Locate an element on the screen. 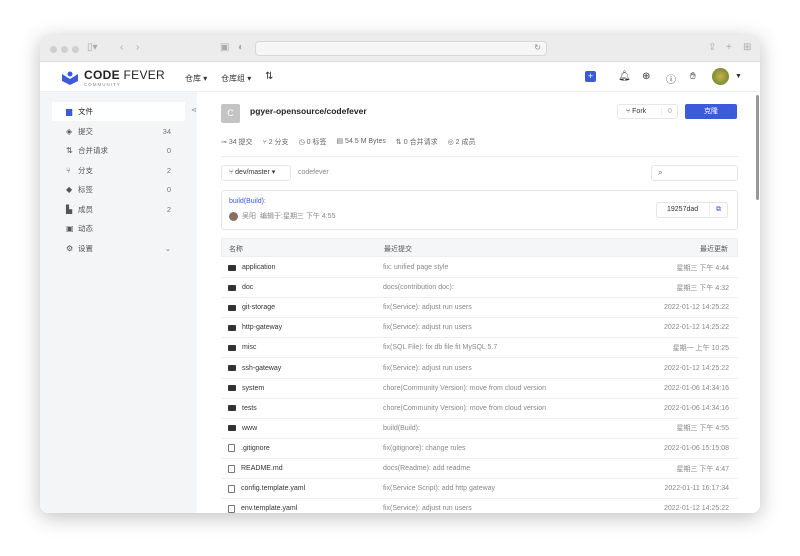 Image resolution: width=800 pixels, height=556 pixels. sidebar-item: ▙ 成员 2 is located at coordinates (118, 209).